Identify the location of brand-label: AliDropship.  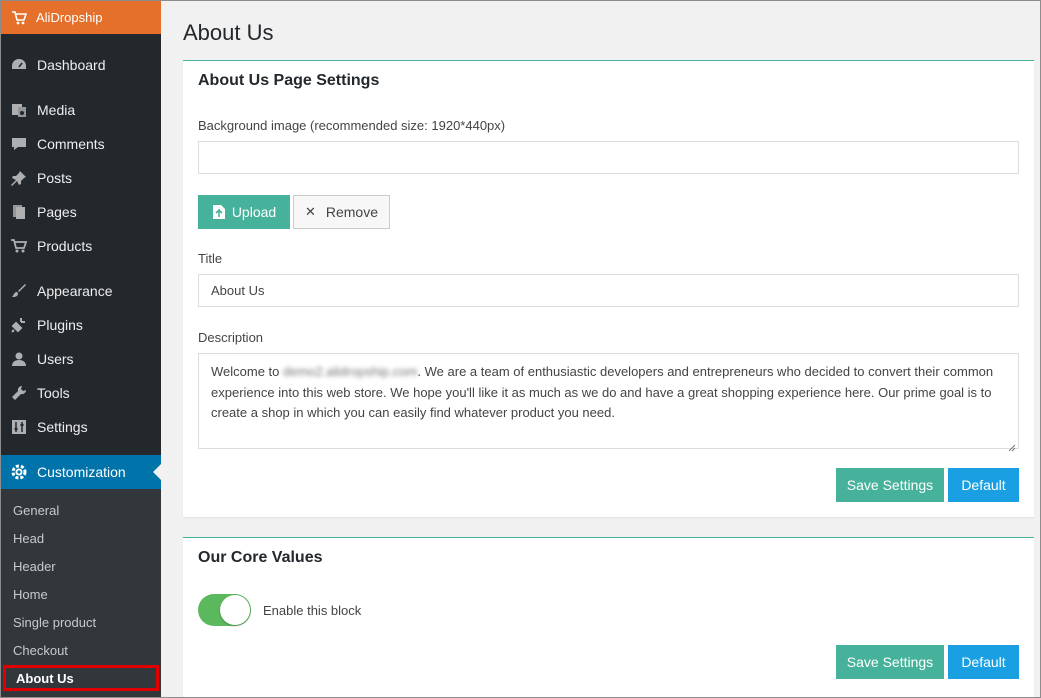
(69, 17).